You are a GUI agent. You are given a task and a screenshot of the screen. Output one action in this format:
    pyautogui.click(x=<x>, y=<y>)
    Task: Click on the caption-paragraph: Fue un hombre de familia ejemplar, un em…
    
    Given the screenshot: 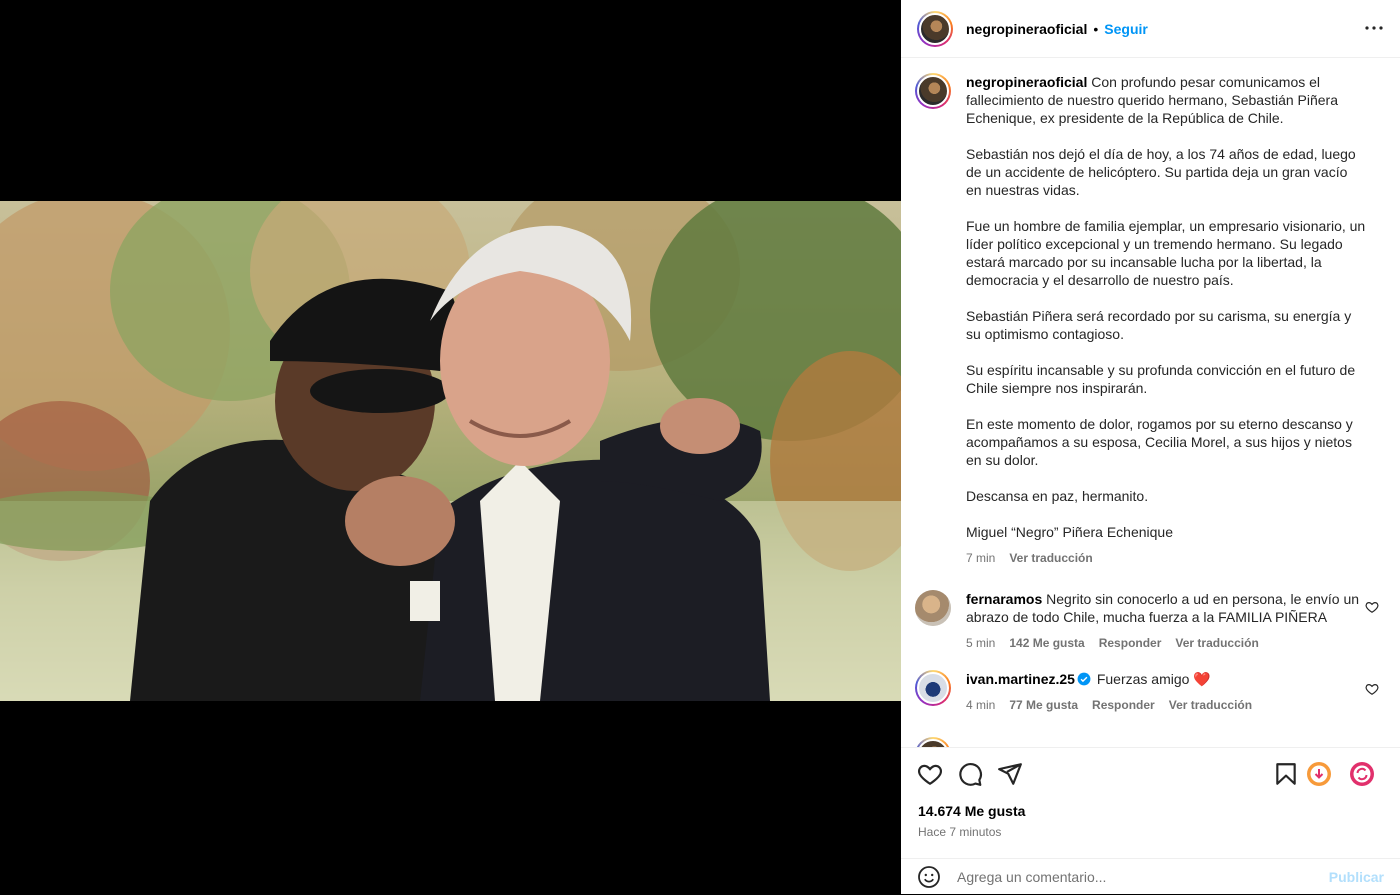 What is the action you would take?
    pyautogui.click(x=1166, y=253)
    